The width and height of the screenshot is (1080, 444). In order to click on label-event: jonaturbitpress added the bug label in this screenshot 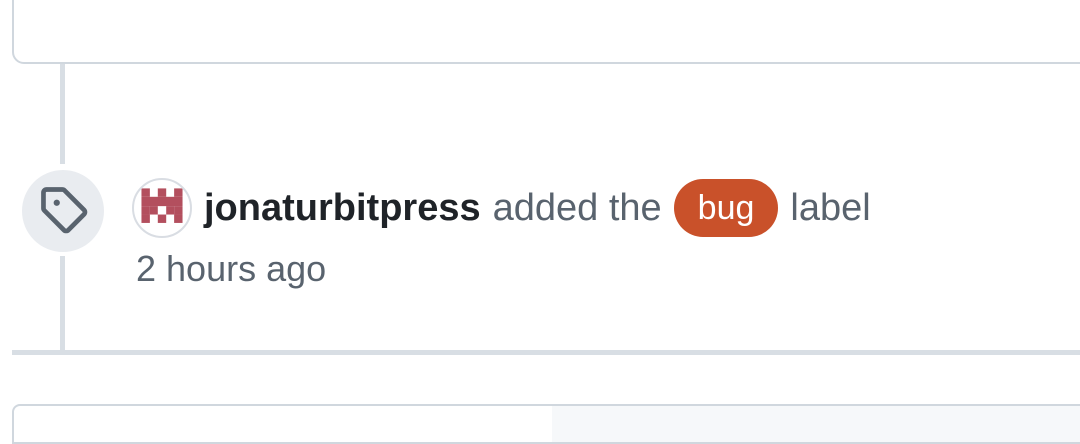, I will do `click(507, 208)`.